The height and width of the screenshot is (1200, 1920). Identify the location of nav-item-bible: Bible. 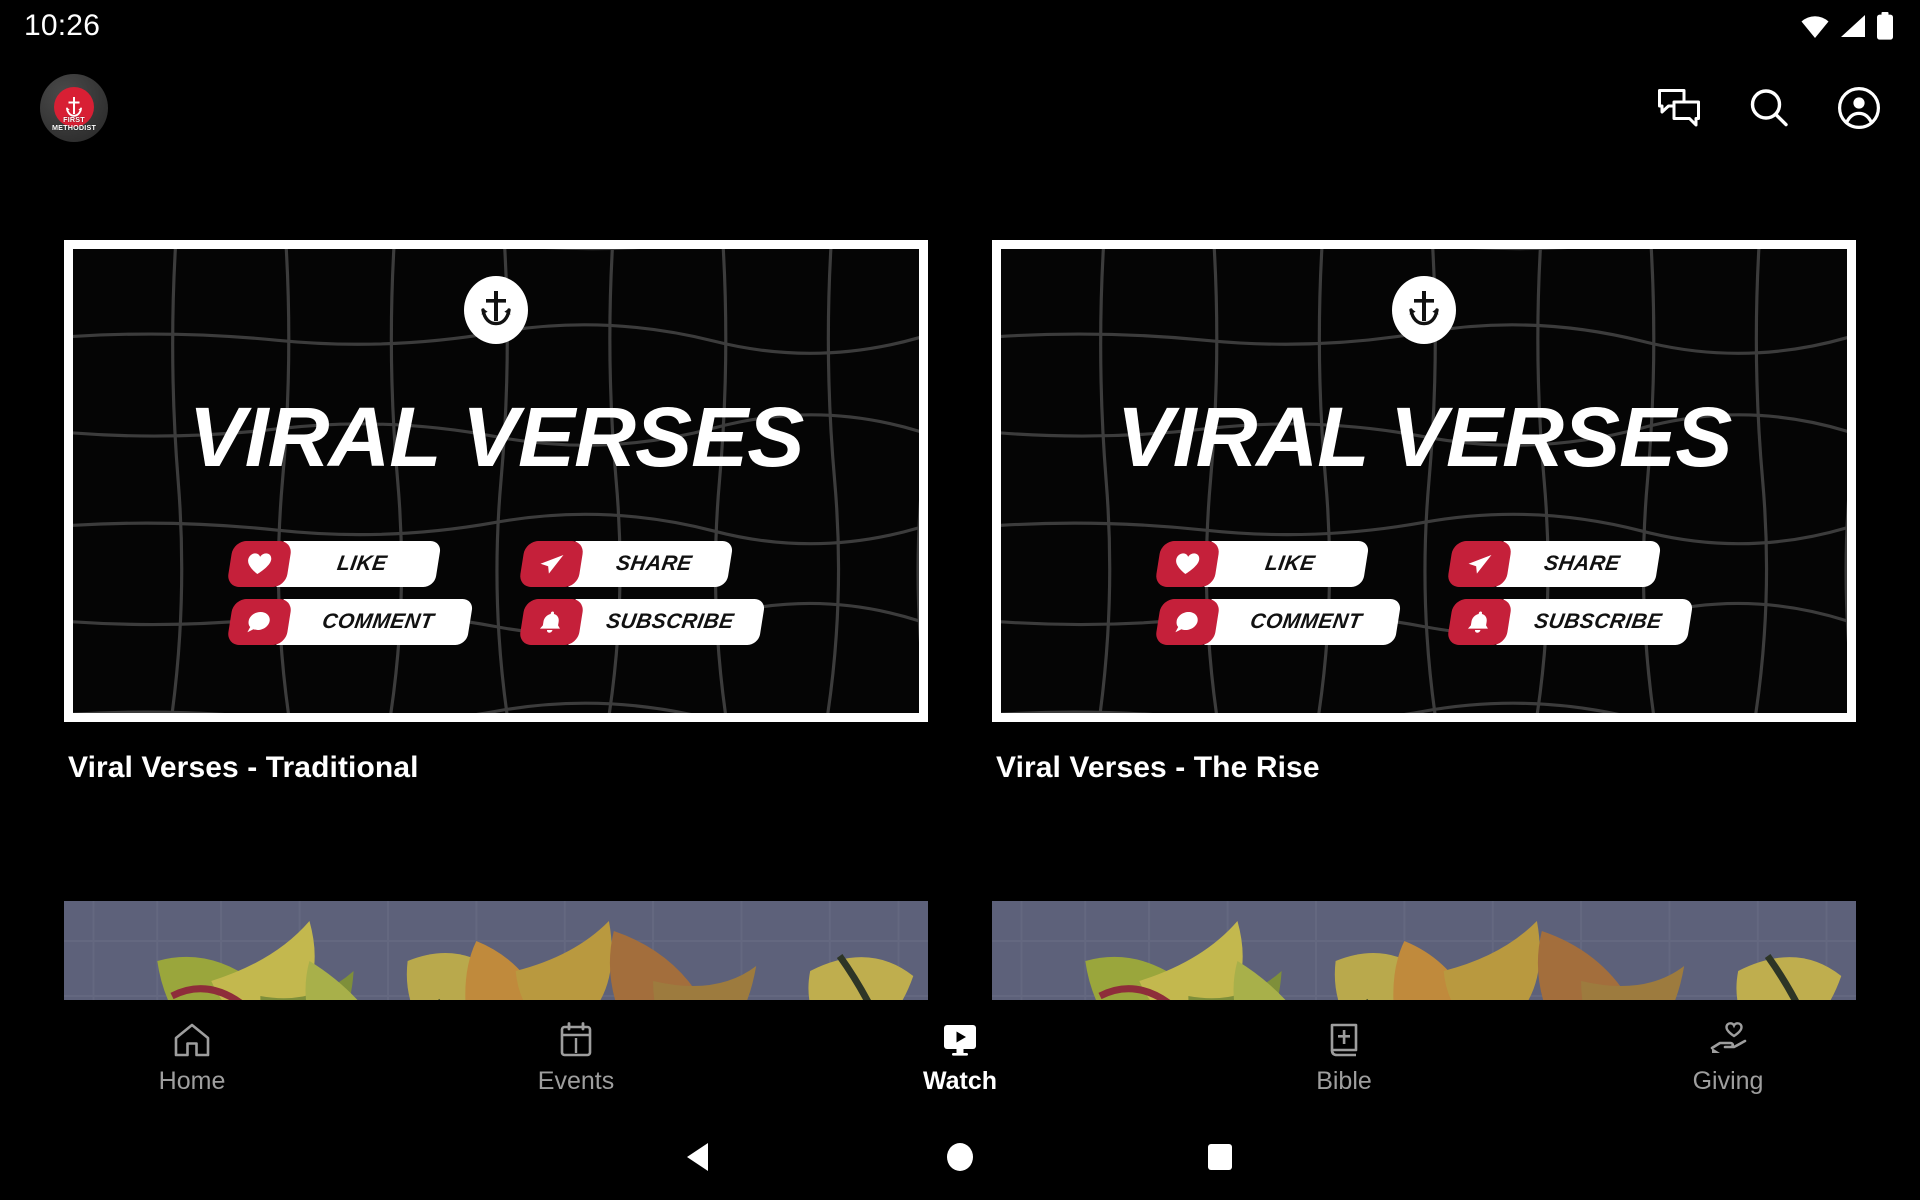
(1344, 1057).